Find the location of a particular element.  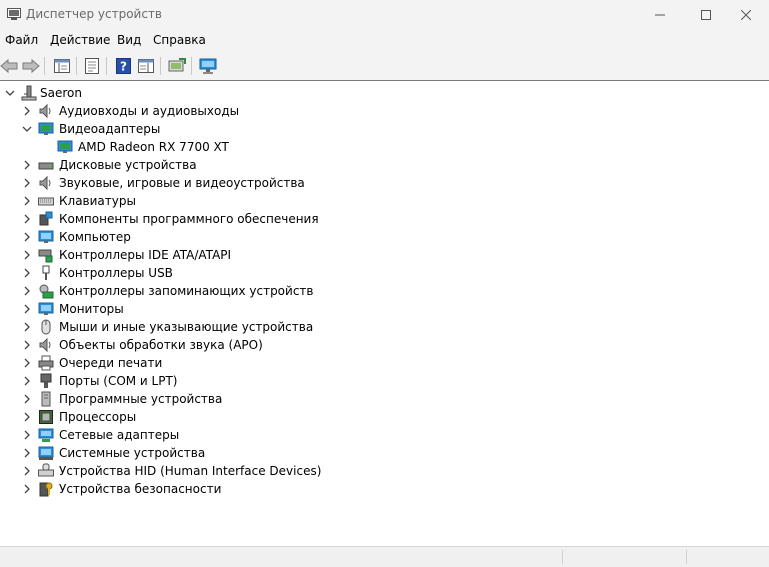

tree-item-keyboards: Клавиатуры is located at coordinates (384, 201).